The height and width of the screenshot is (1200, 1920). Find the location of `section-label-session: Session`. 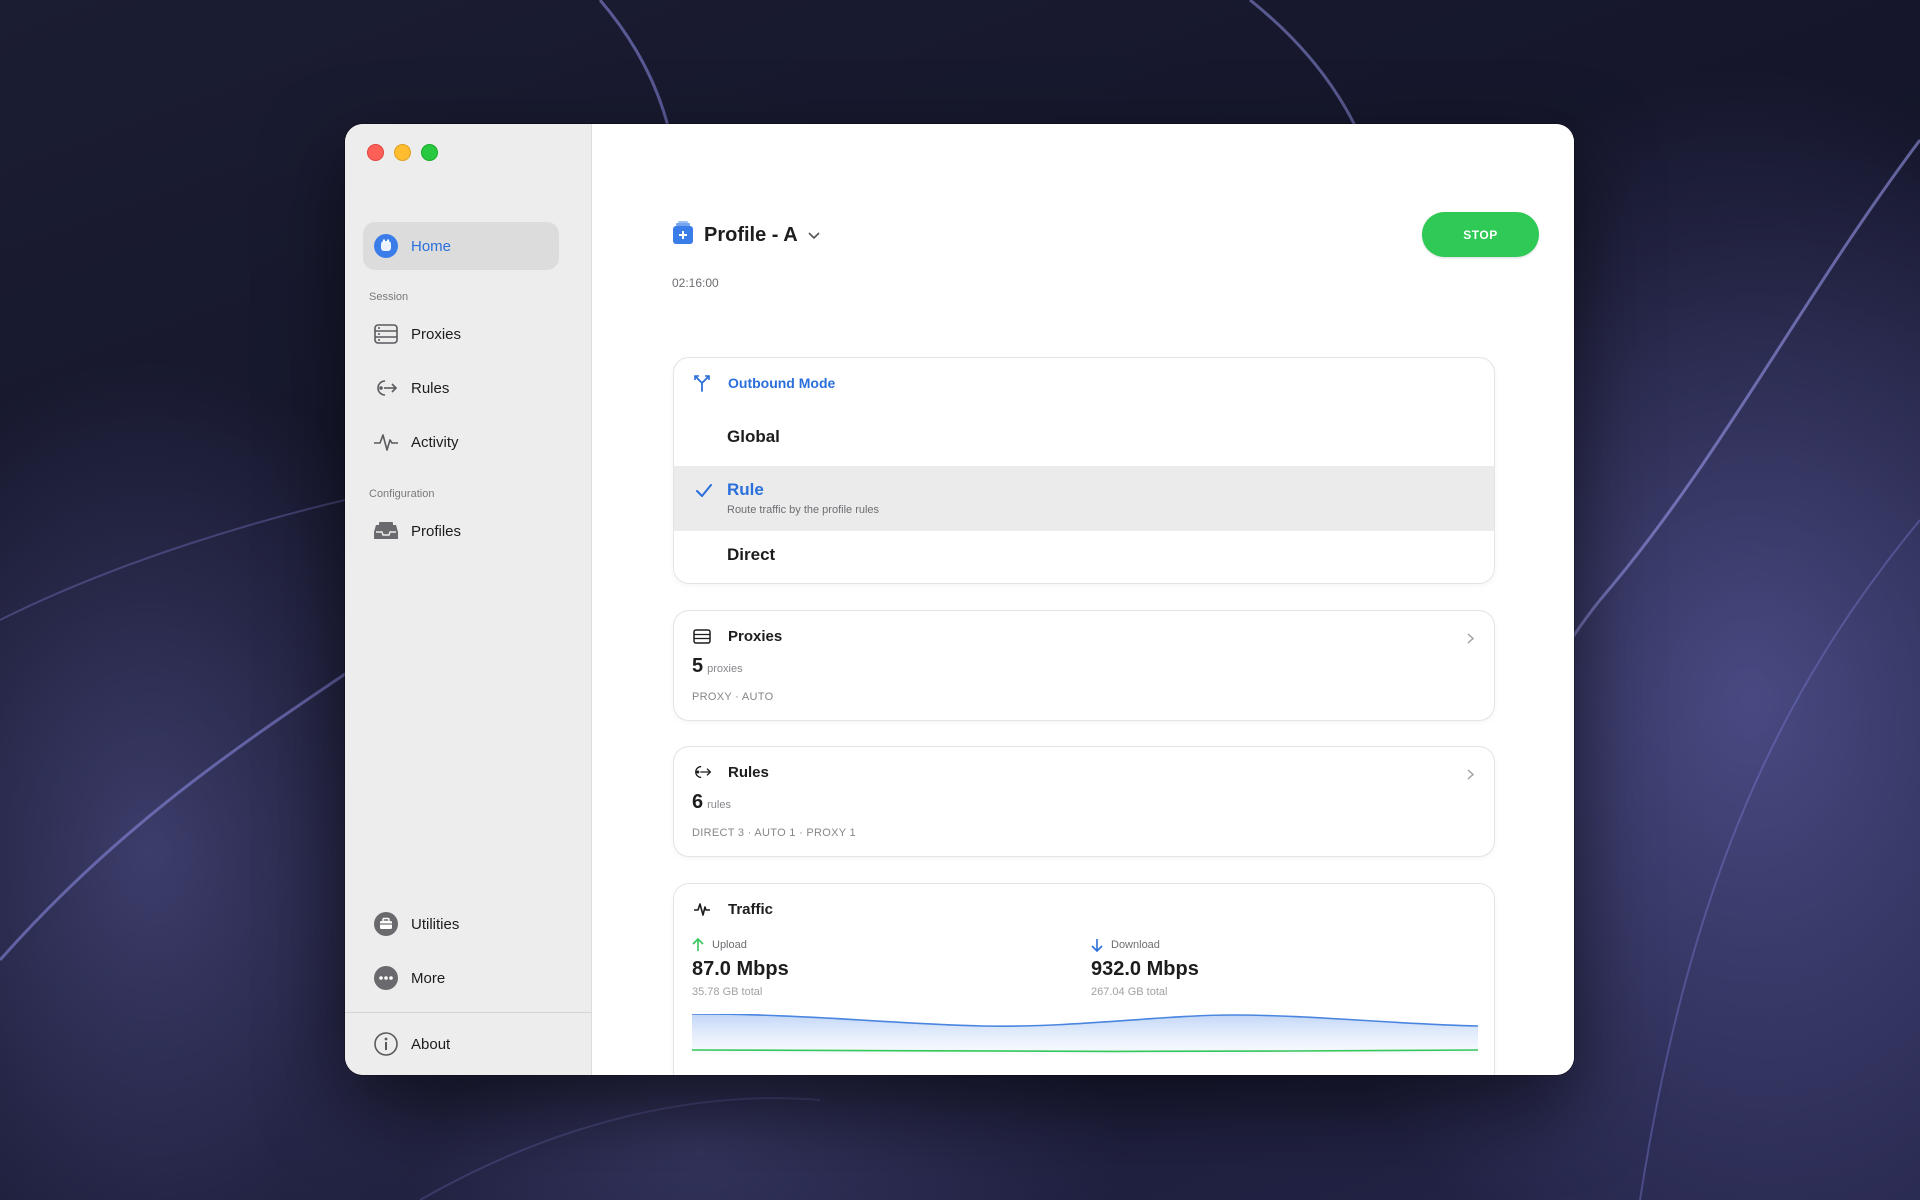

section-label-session: Session is located at coordinates (389, 297).